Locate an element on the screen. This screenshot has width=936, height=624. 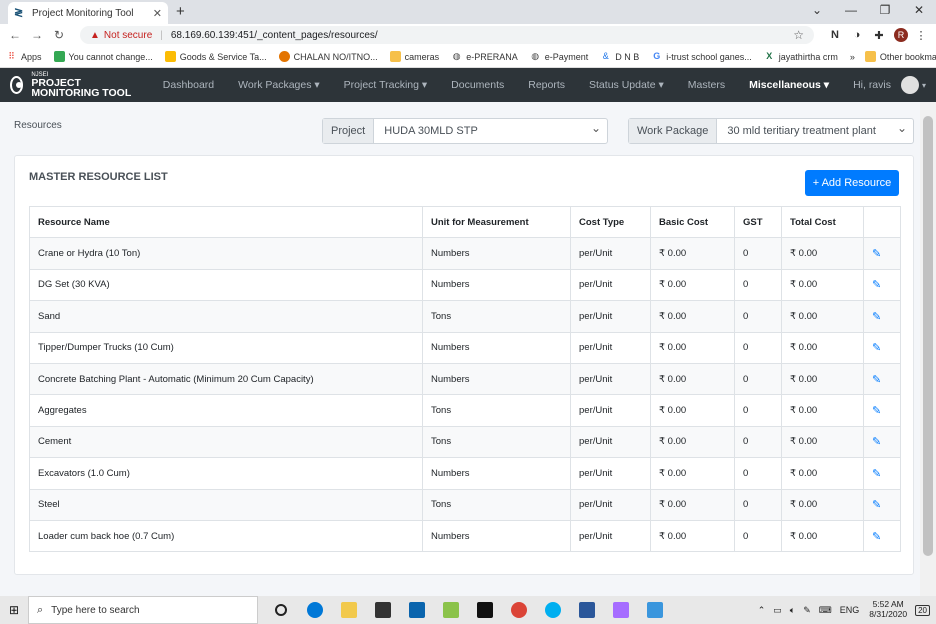
bookmark-item: cameras is located at coordinates (414, 56).